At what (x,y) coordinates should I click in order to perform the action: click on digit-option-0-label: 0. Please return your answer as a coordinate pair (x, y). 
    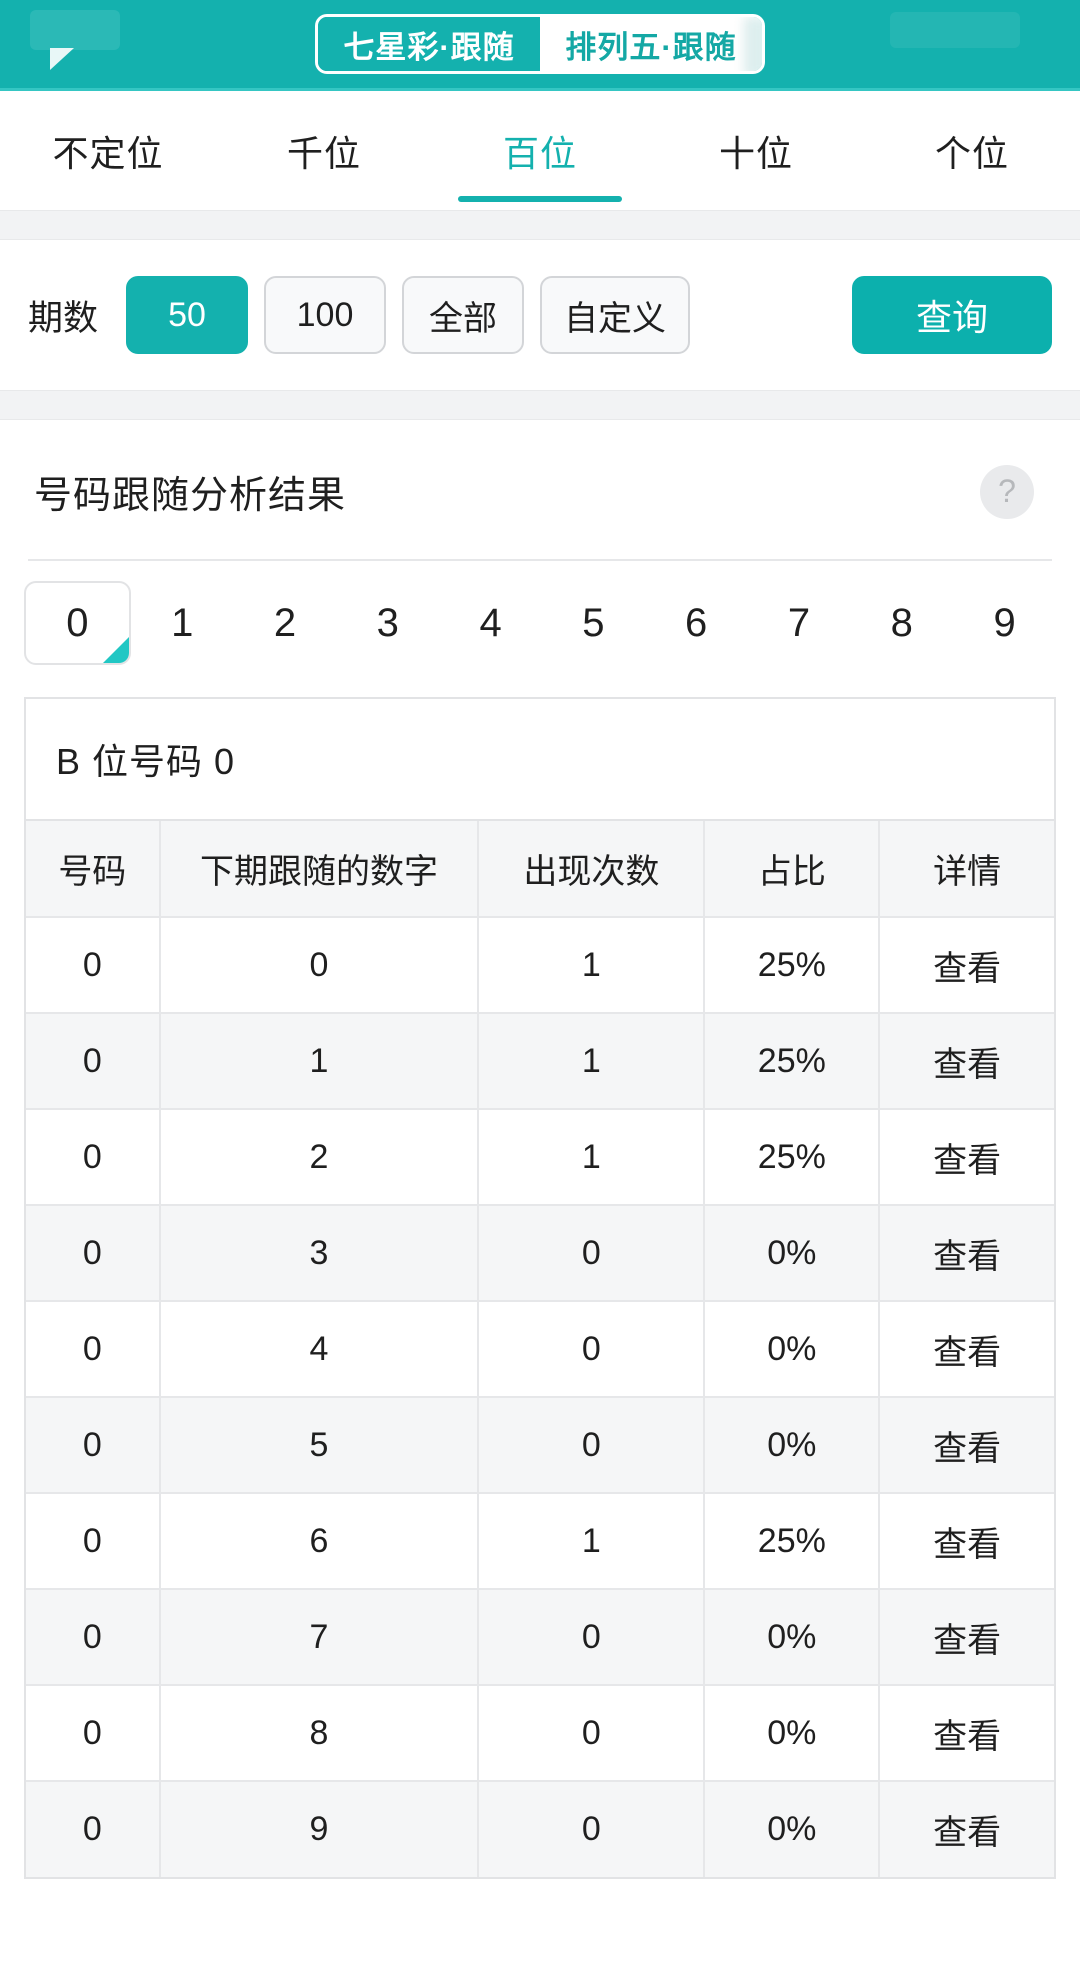
    Looking at the image, I should click on (77, 622).